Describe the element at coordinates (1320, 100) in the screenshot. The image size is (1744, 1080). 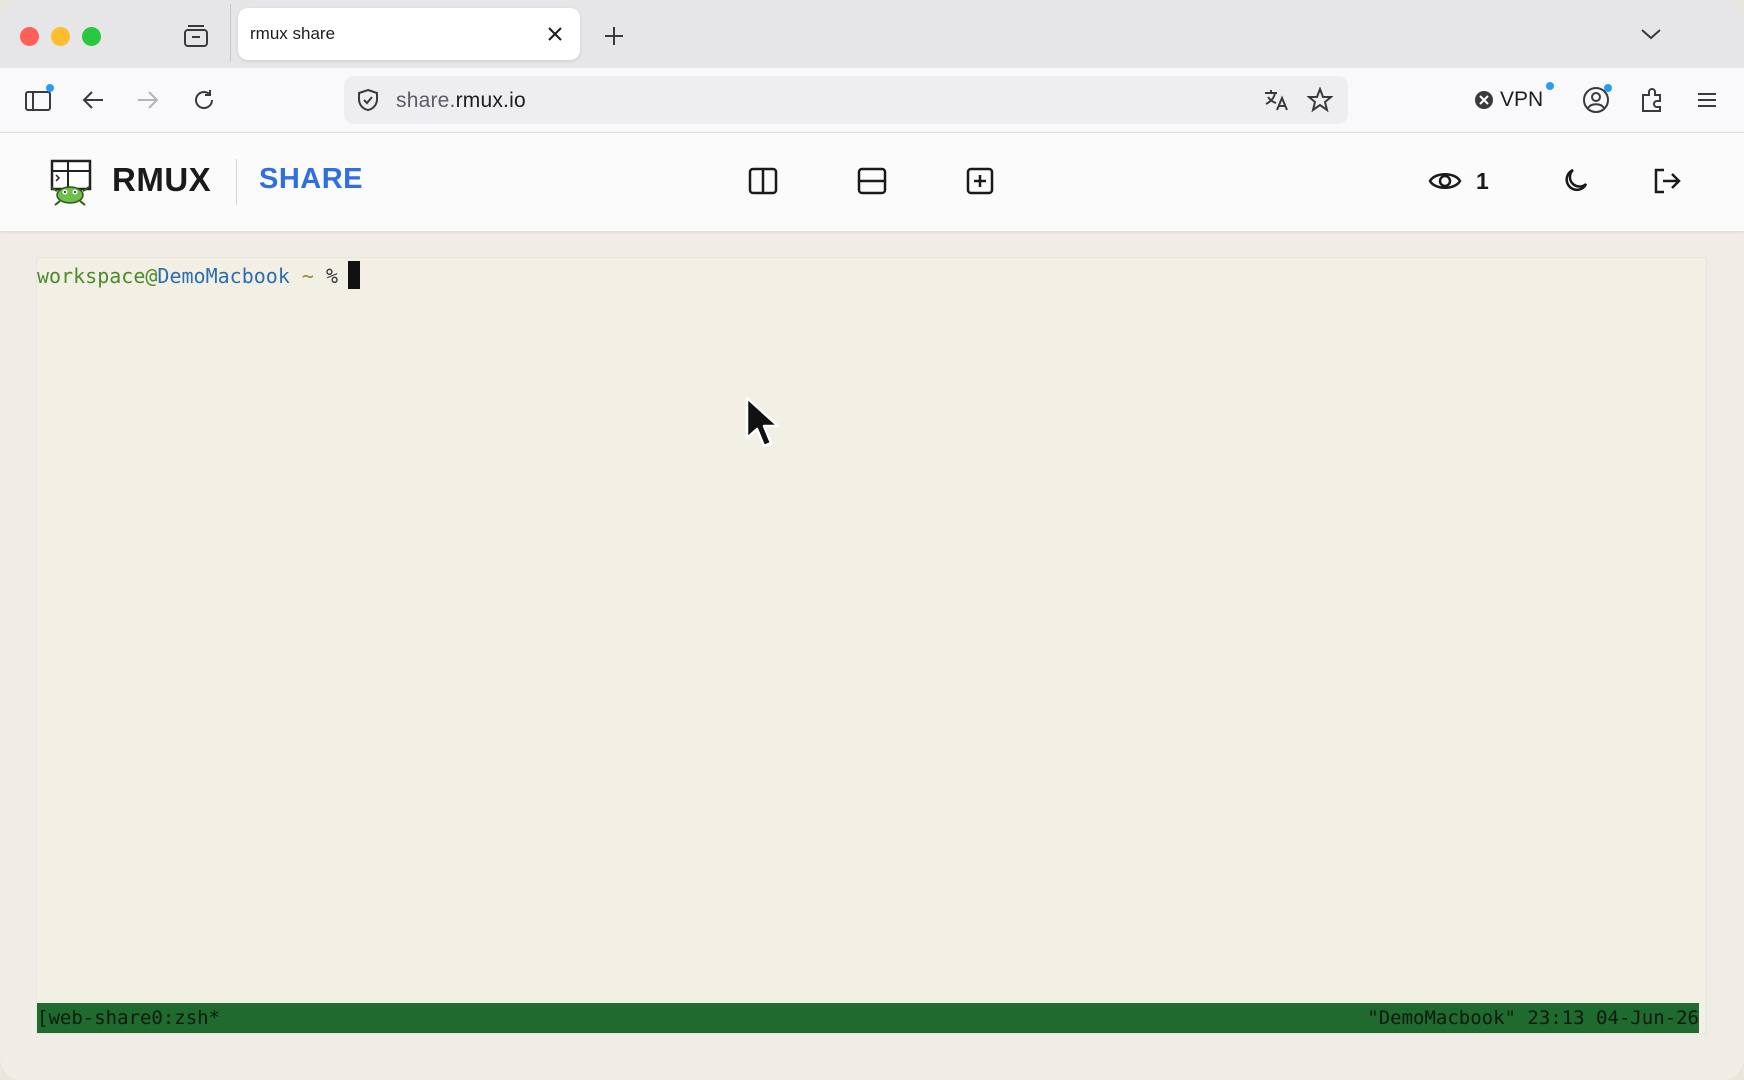
I see `bookmark-star-icon` at that location.